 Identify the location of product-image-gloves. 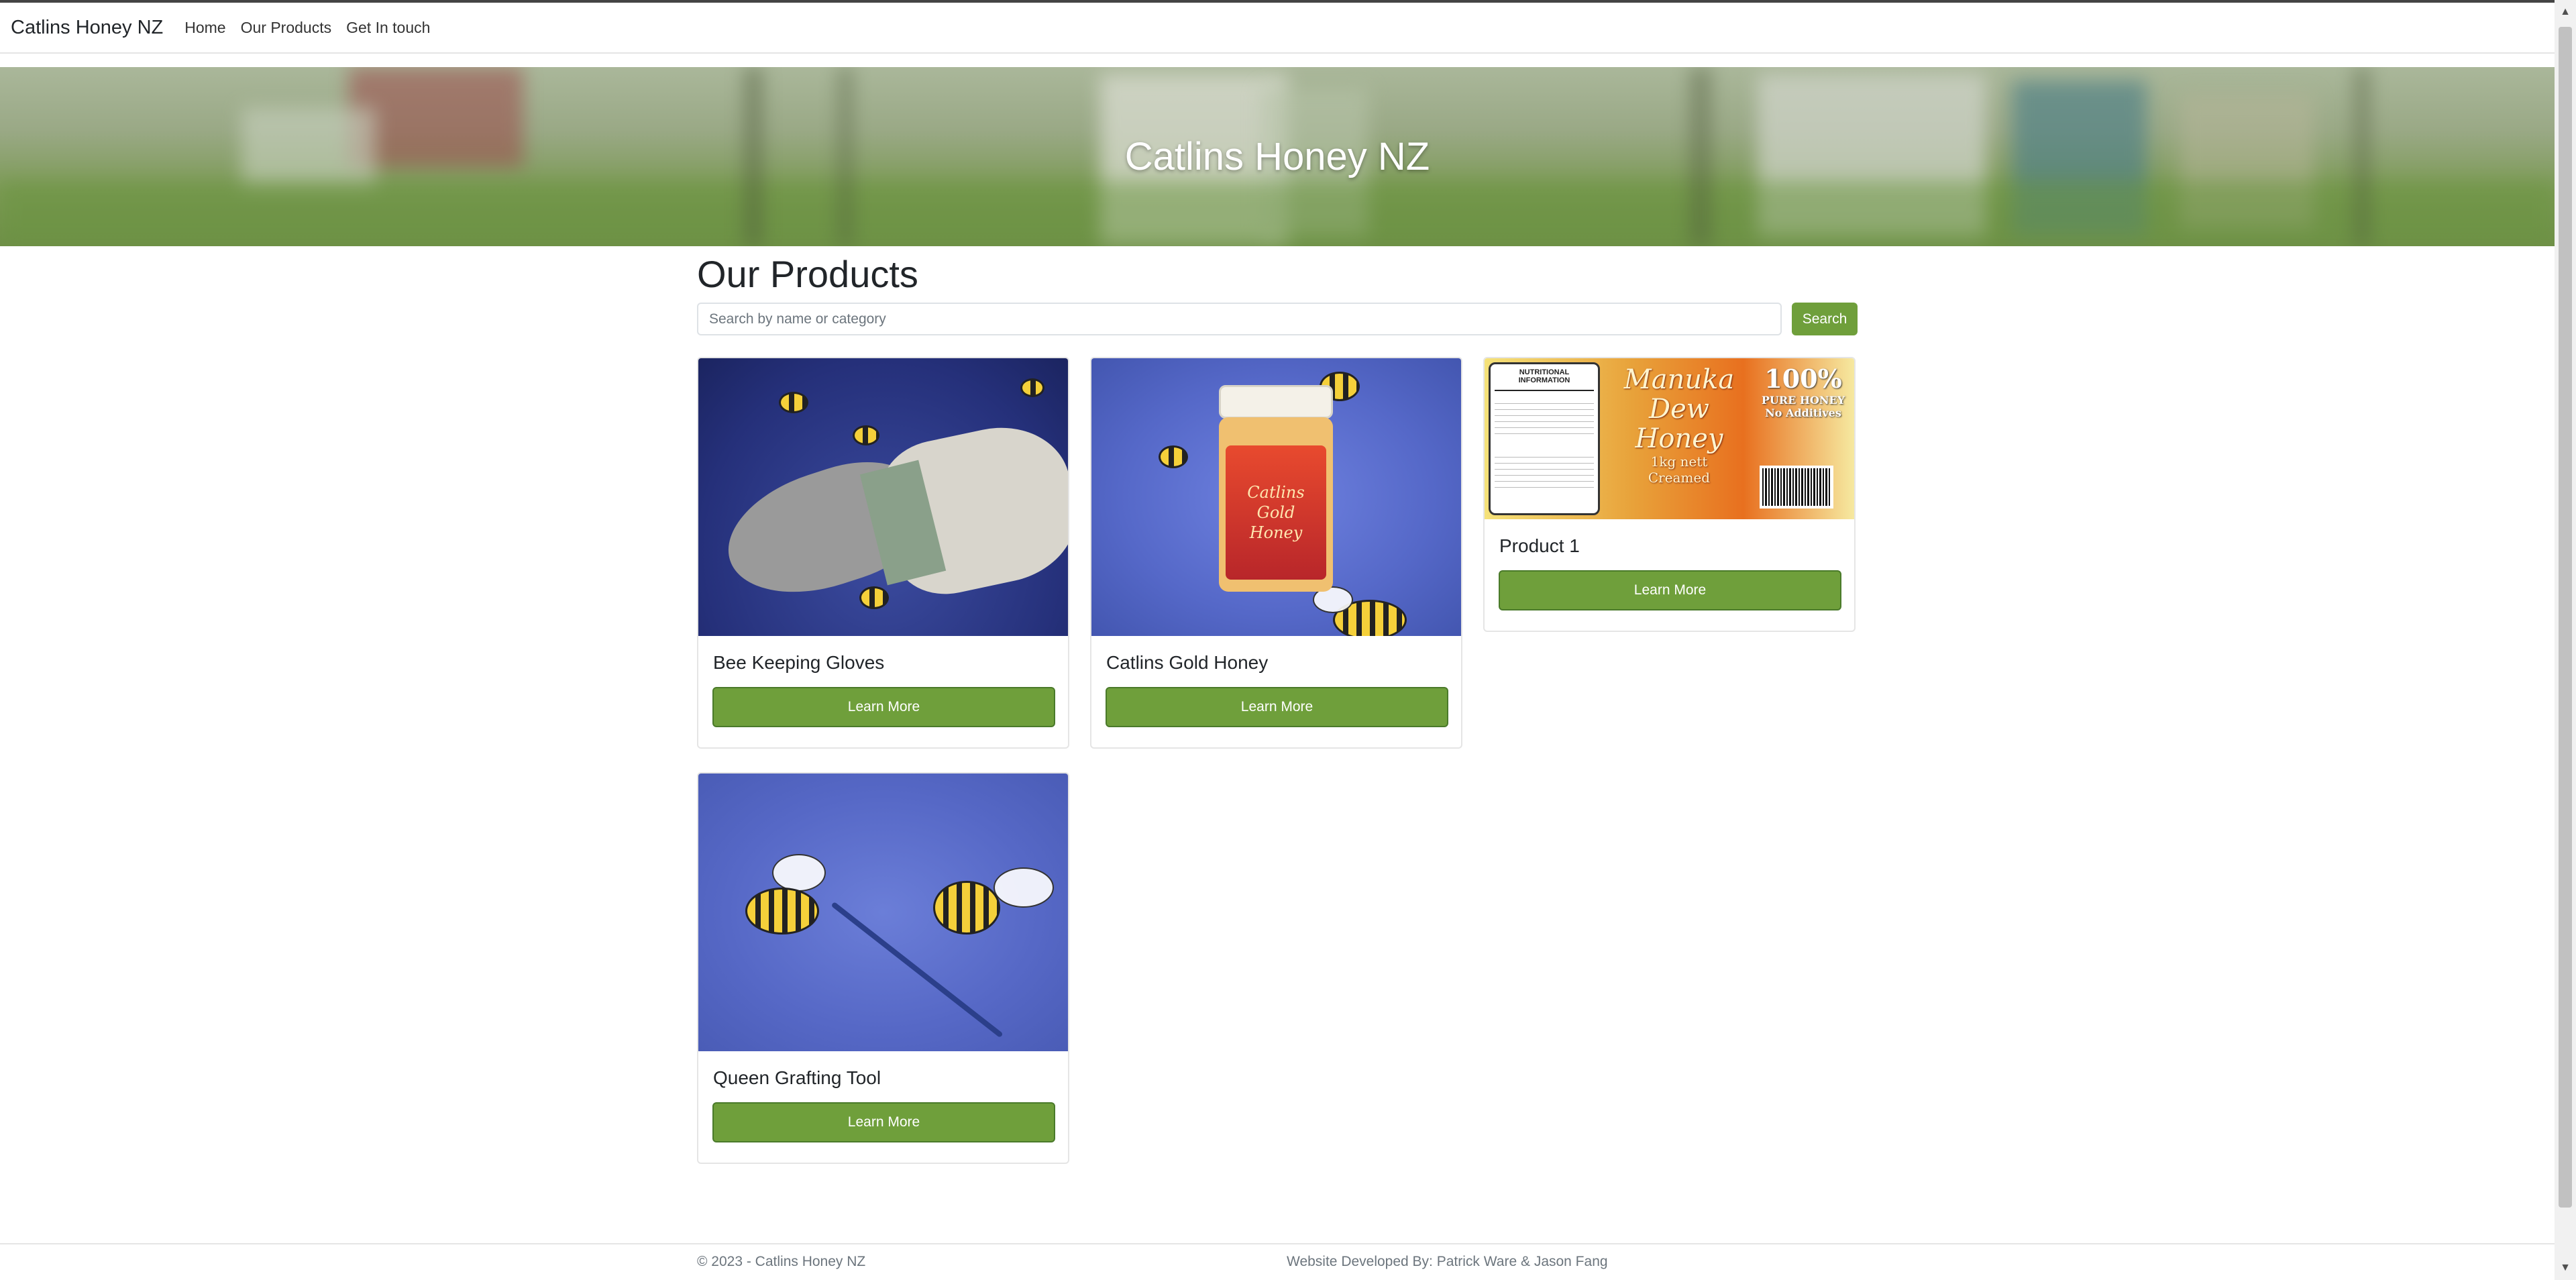
(883, 497).